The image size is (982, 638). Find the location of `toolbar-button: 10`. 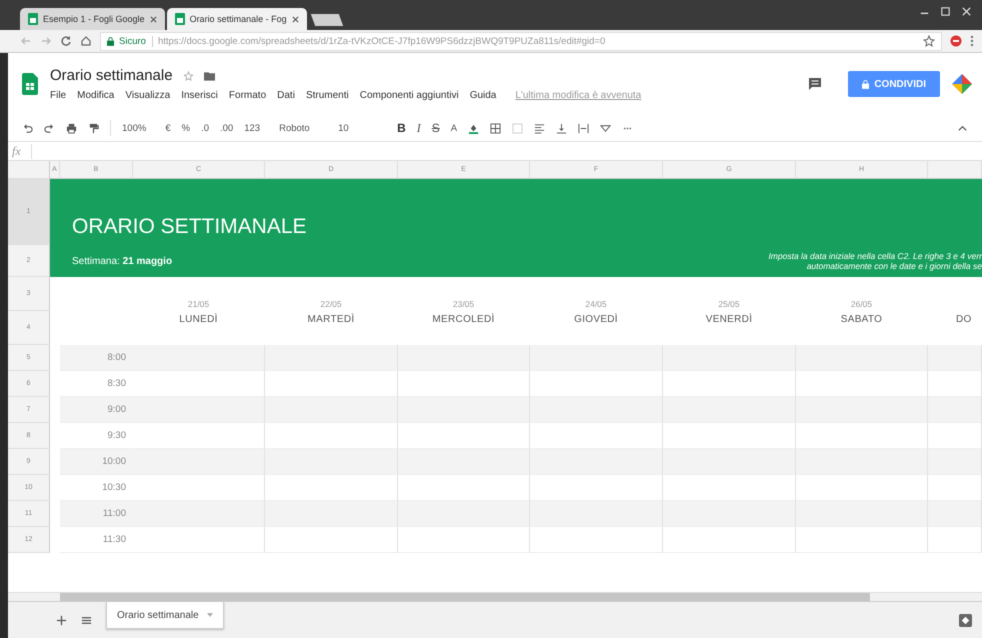

toolbar-button: 10 is located at coordinates (362, 128).